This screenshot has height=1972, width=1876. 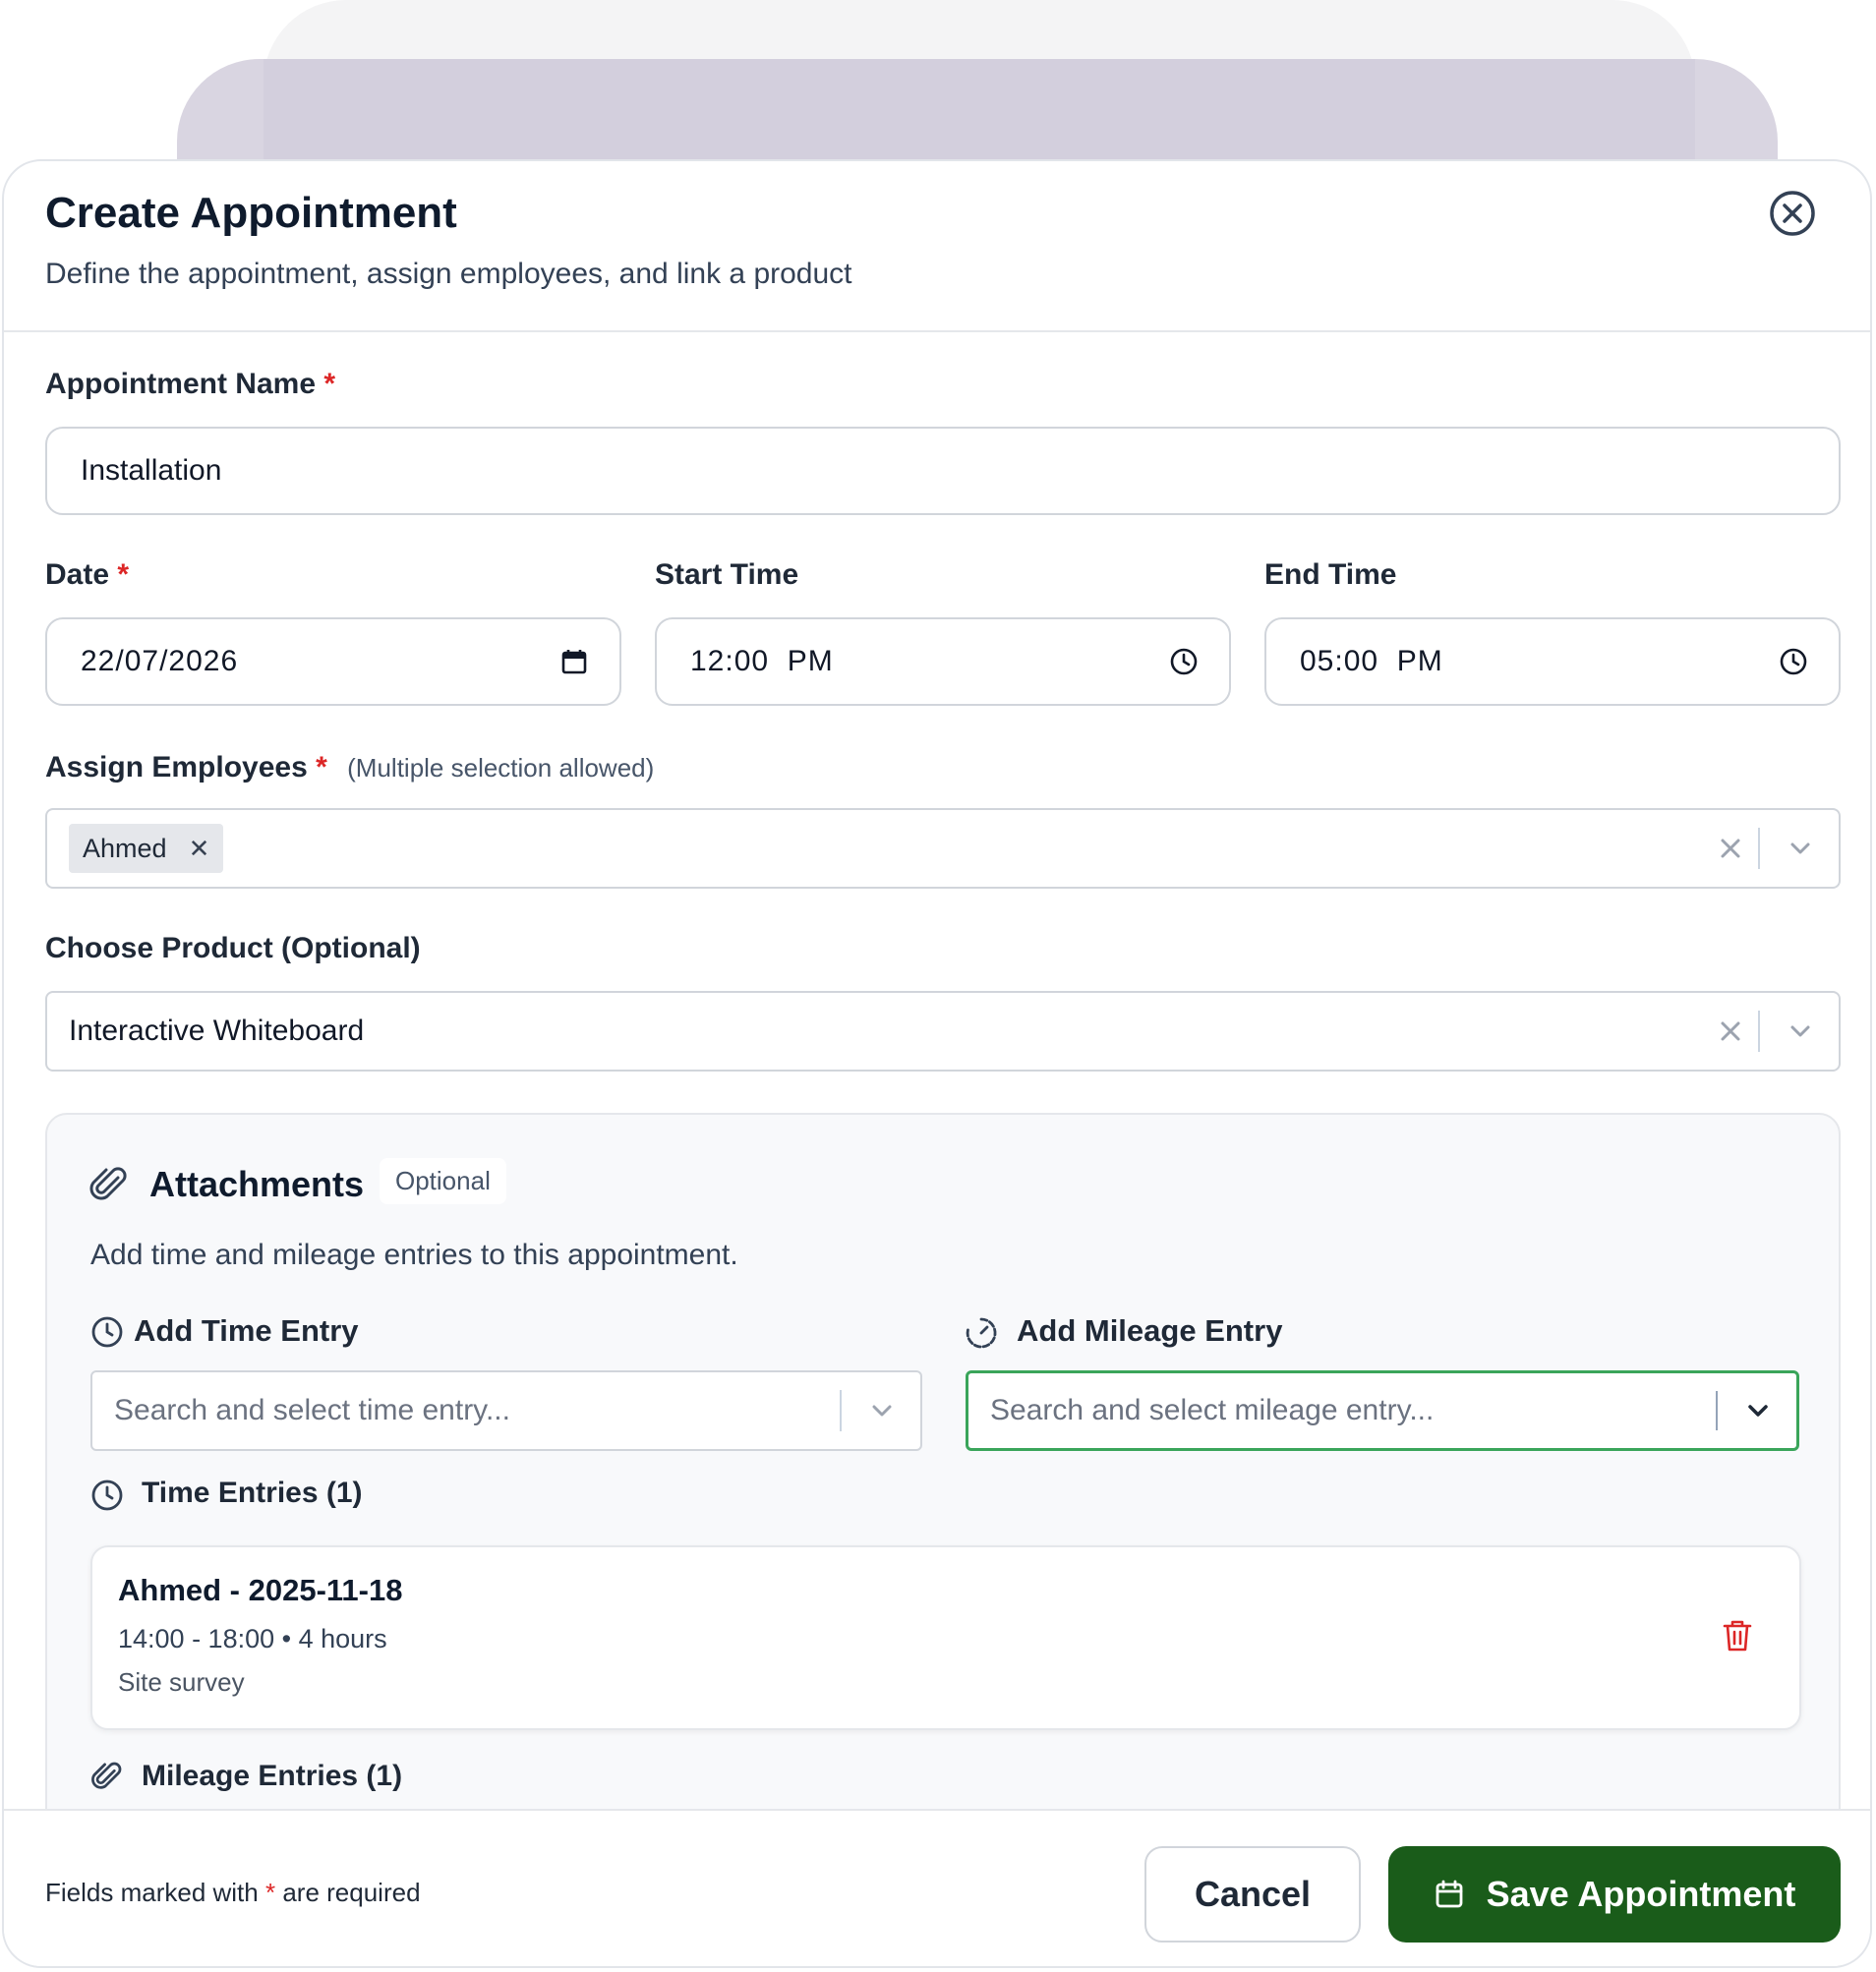 I want to click on gauge-icon, so click(x=981, y=1333).